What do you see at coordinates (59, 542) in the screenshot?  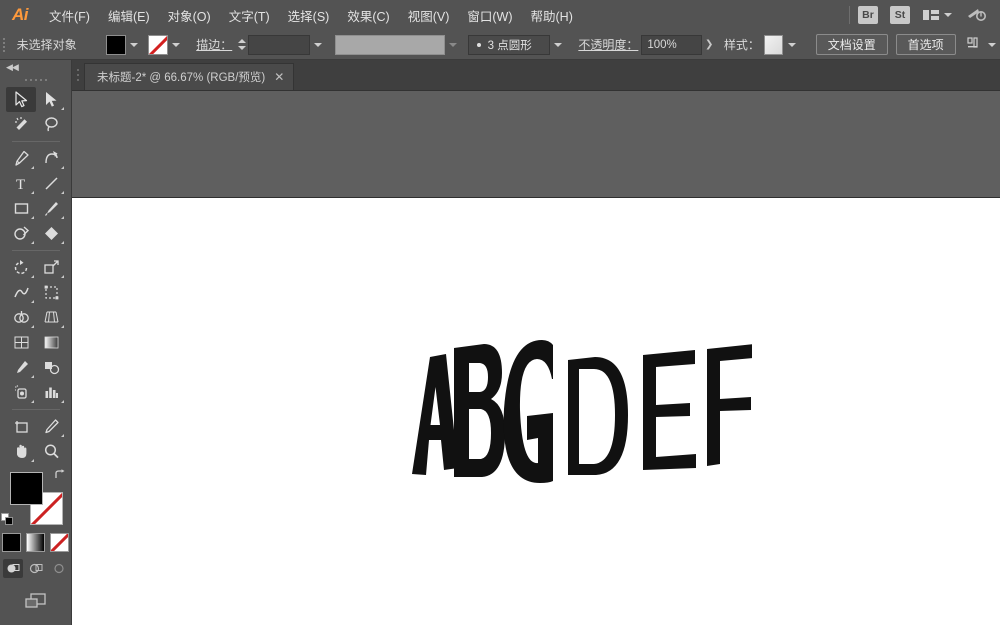 I see `color-mode-none` at bounding box center [59, 542].